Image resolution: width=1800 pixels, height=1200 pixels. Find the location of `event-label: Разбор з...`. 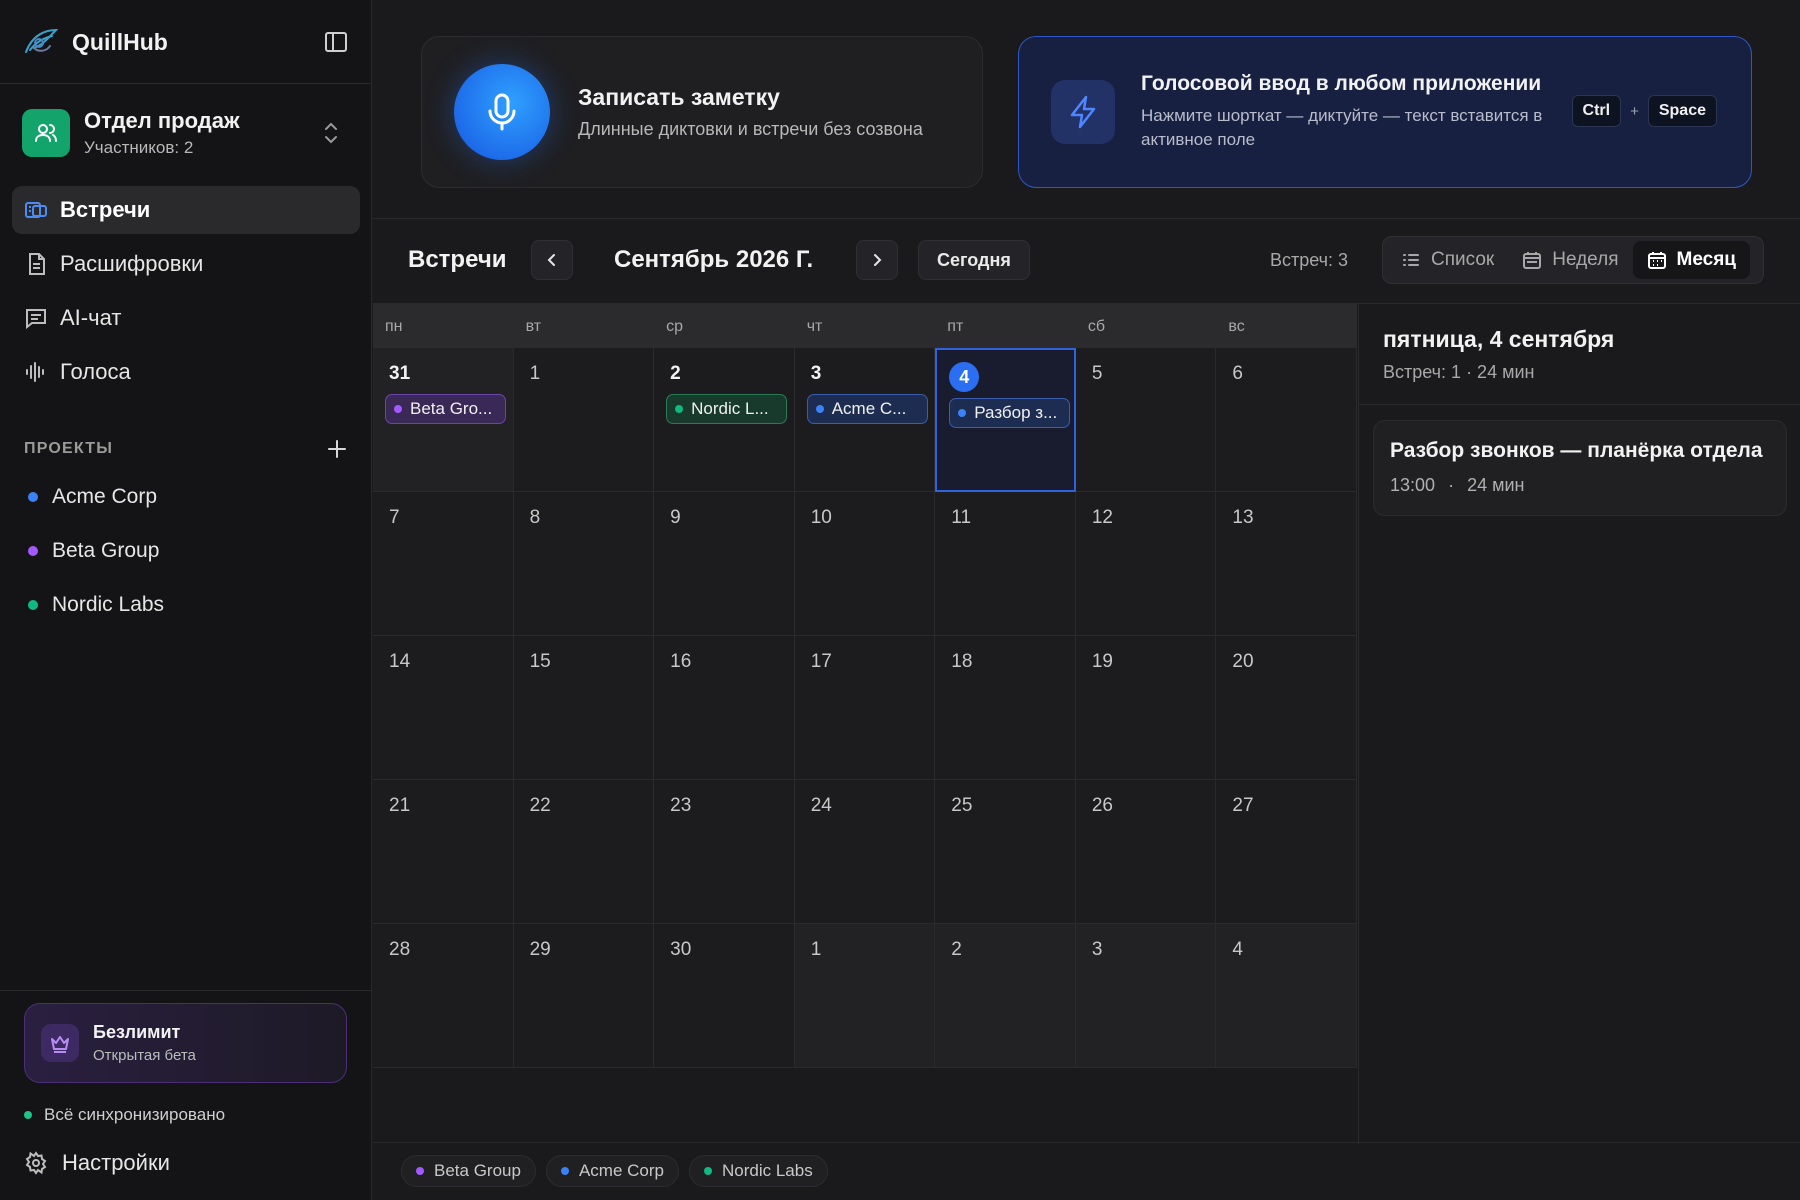

event-label: Разбор з... is located at coordinates (1016, 412).